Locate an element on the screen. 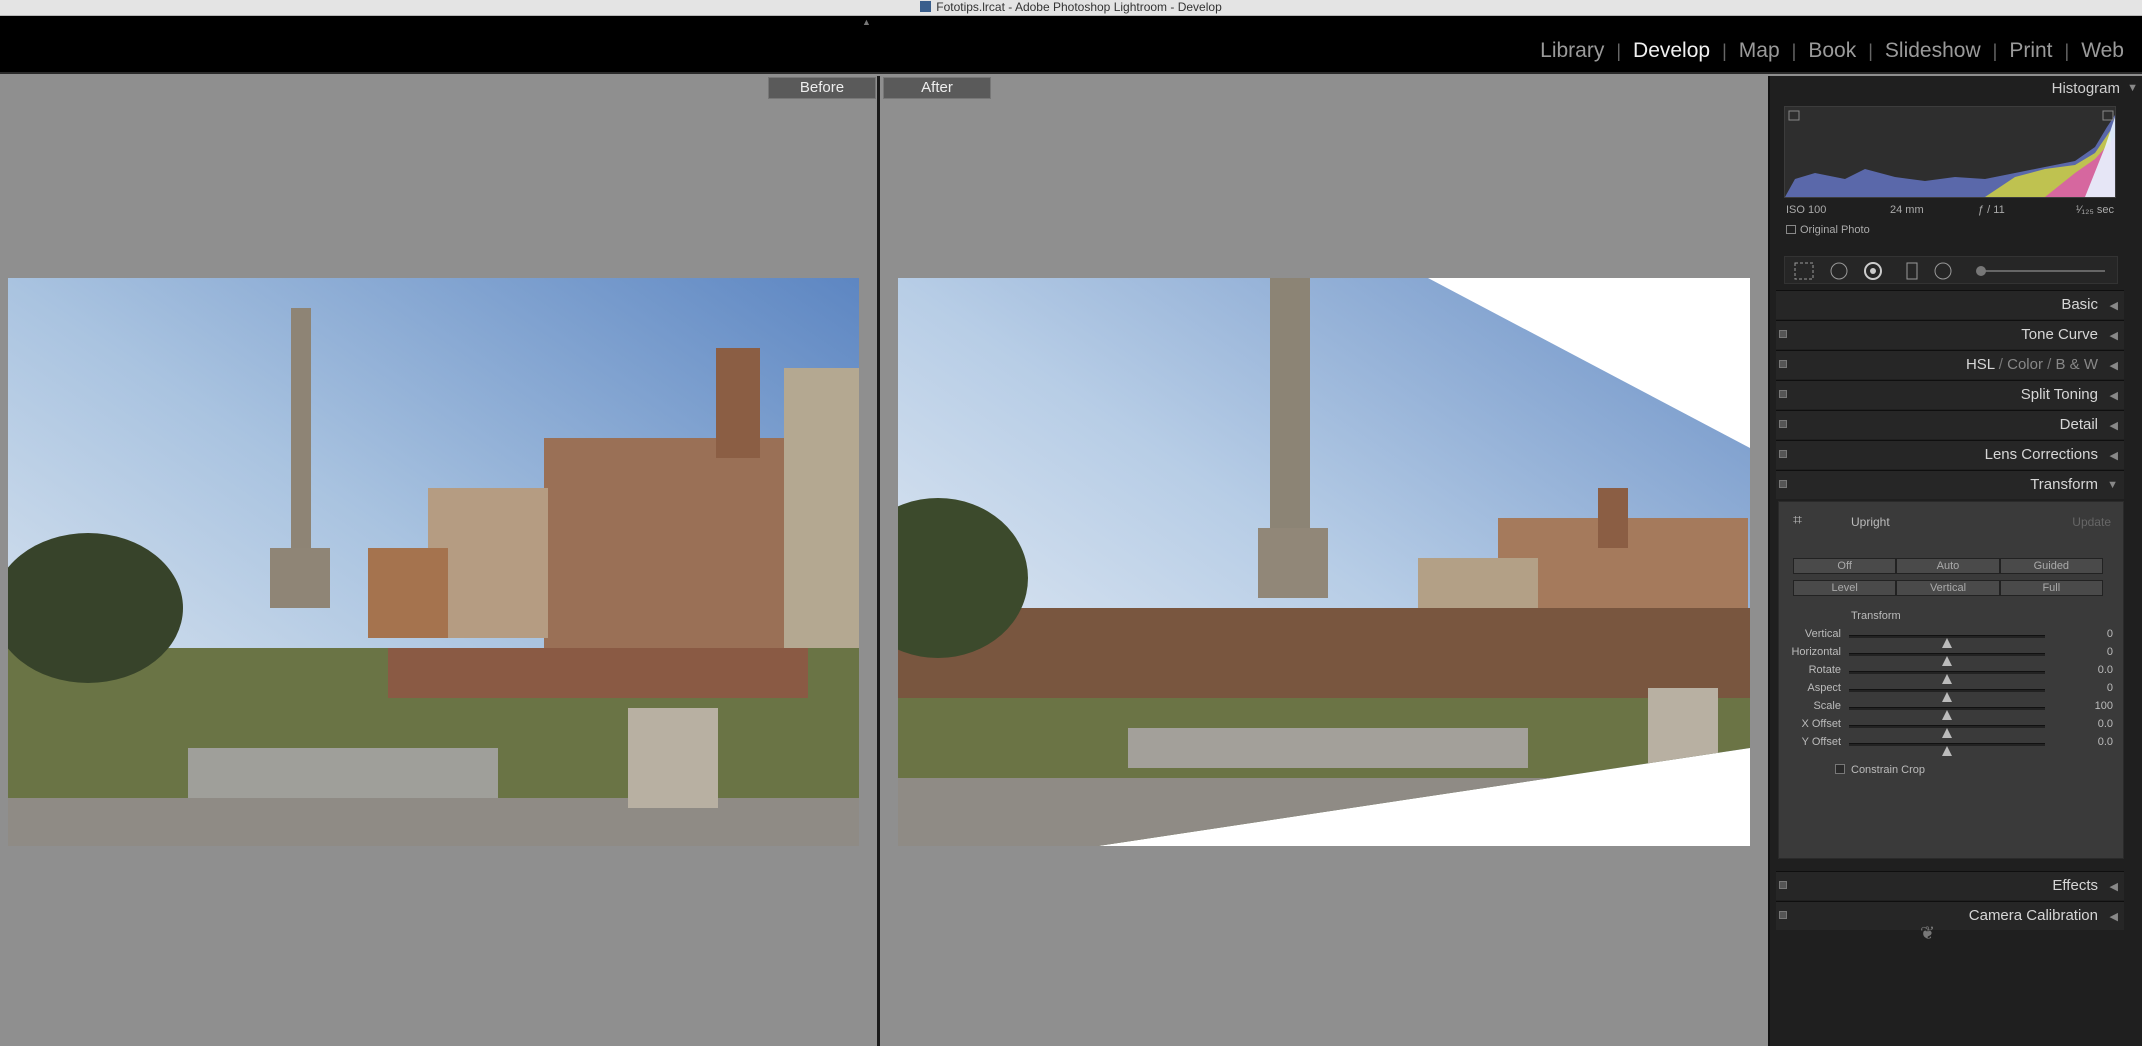 This screenshot has height=1046, width=2142. module-slideshow: Slideshow is located at coordinates (1933, 51).